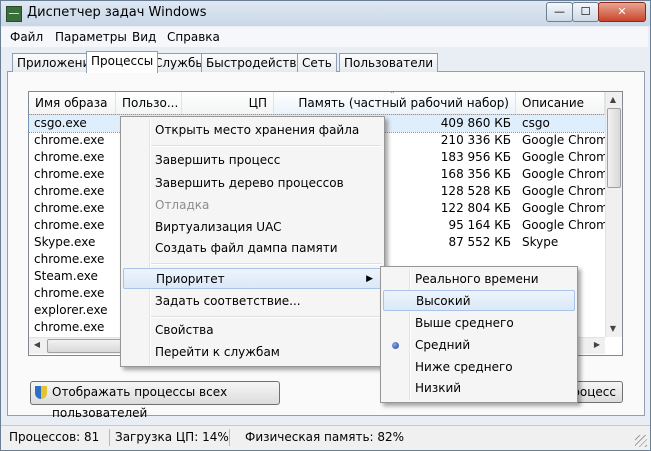 The width and height of the screenshot is (651, 451). Describe the element at coordinates (479, 345) in the screenshot. I see `priority-normal: Средний` at that location.